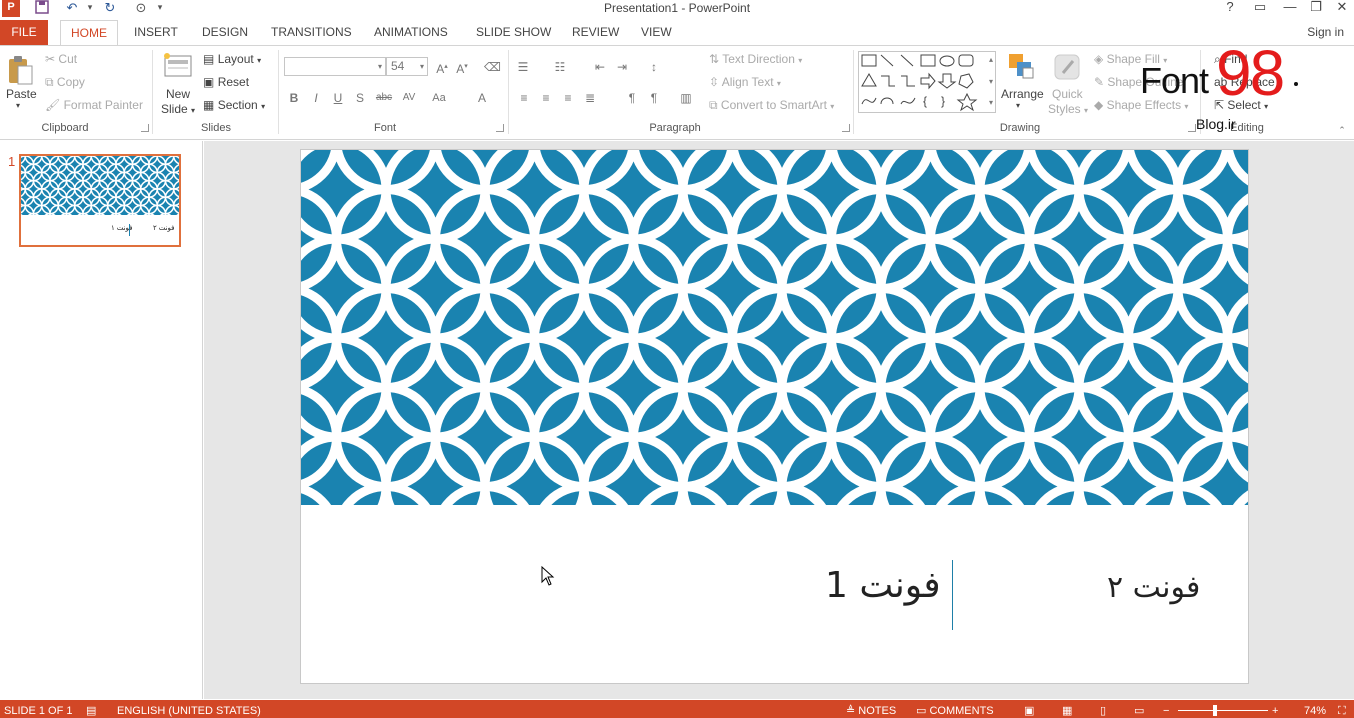 The height and width of the screenshot is (718, 1354). Describe the element at coordinates (1022, 94) in the screenshot. I see `arrange-button: Arrange` at that location.